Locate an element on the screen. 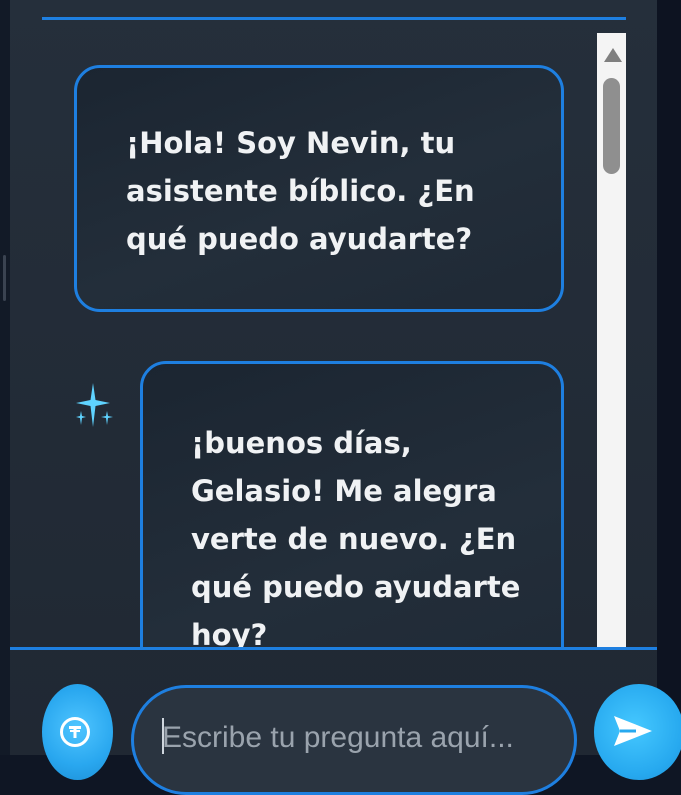 This screenshot has width=681, height=795. top-divider is located at coordinates (334, 18).